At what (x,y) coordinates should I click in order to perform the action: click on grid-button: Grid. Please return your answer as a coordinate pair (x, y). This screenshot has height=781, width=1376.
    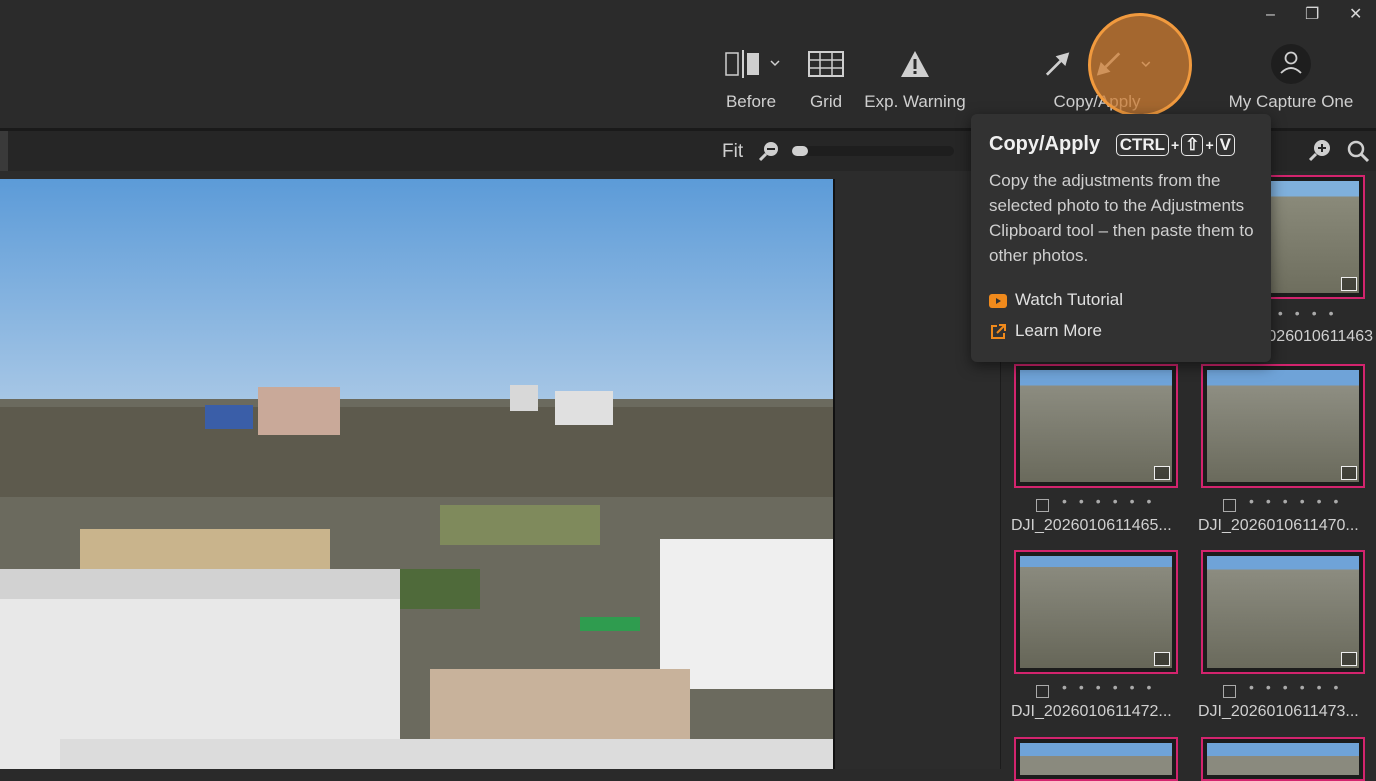
    Looking at the image, I should click on (826, 78).